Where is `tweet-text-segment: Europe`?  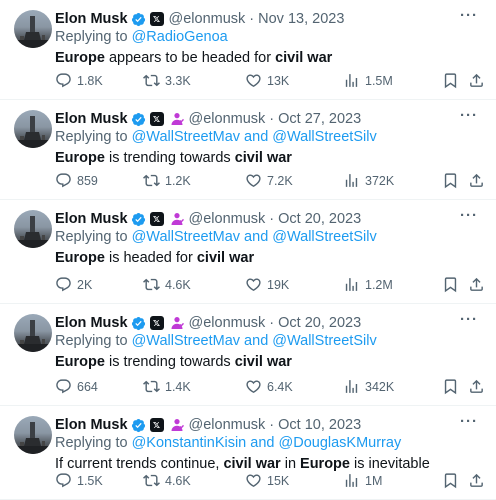
tweet-text-segment: Europe is located at coordinates (325, 464).